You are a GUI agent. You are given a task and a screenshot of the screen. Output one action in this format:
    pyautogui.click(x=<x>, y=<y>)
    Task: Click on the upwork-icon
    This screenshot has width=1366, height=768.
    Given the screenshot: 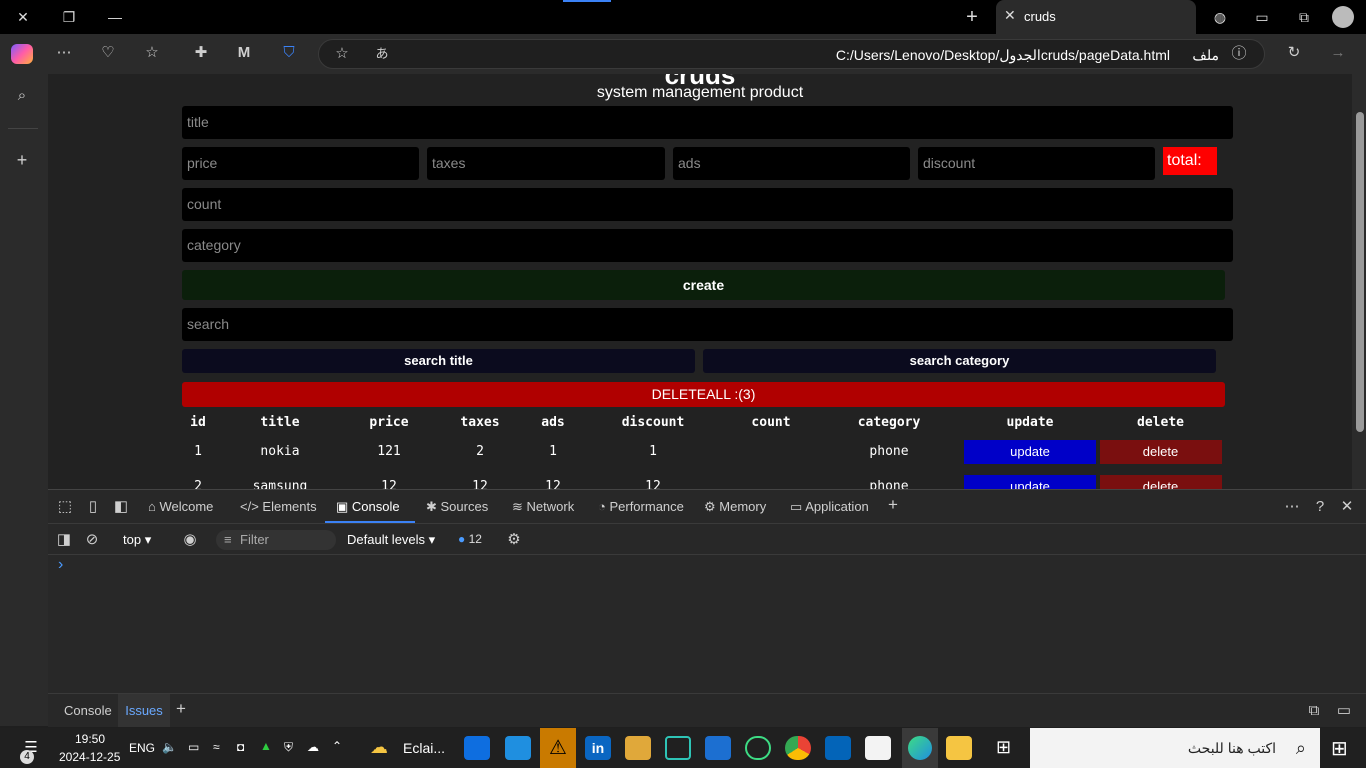 What is the action you would take?
    pyautogui.click(x=758, y=748)
    